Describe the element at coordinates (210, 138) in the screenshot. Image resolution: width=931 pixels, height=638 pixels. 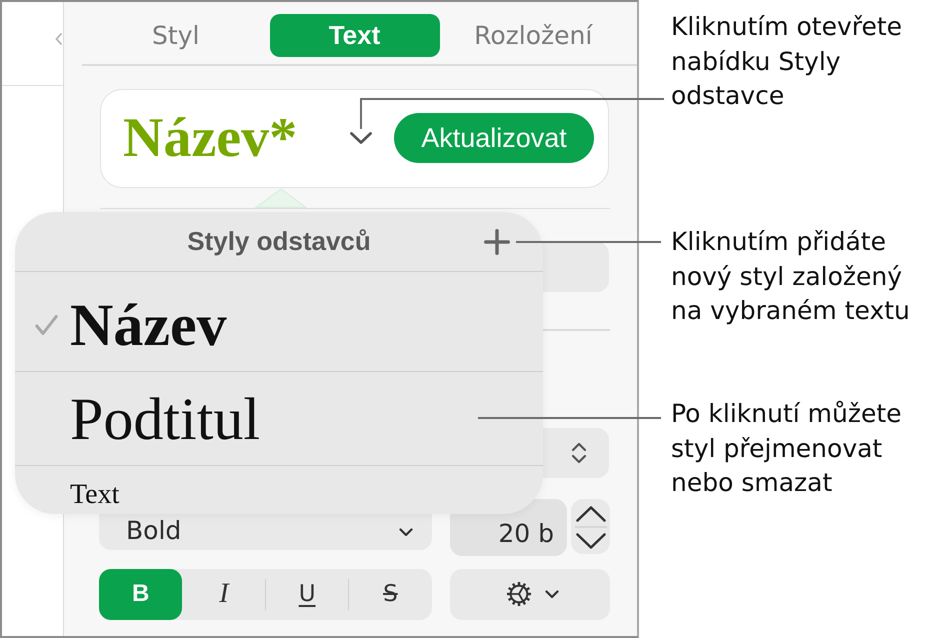
I see `paragraph-style-name: Název*` at that location.